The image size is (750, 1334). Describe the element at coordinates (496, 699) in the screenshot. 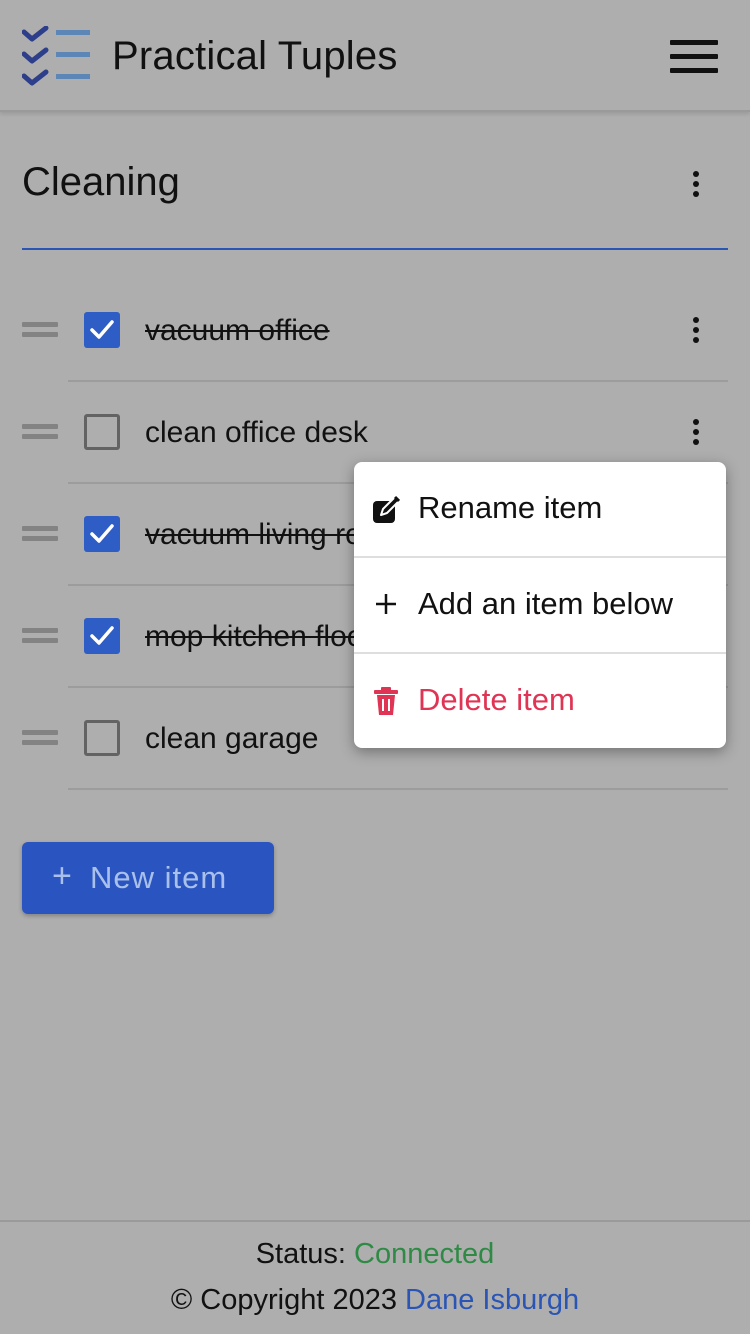

I see `menu-item-label: Delete item` at that location.